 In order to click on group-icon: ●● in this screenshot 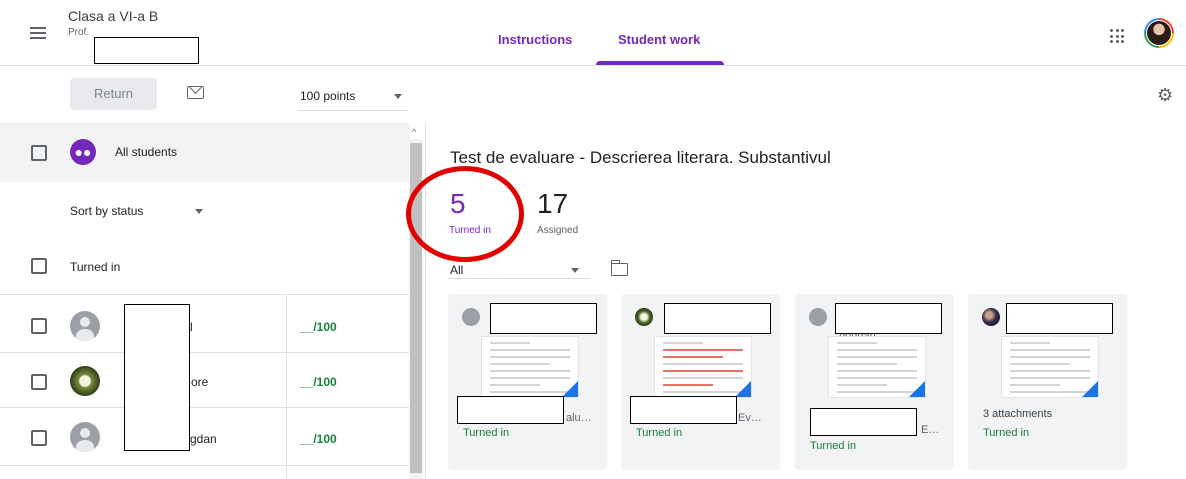, I will do `click(83, 152)`.